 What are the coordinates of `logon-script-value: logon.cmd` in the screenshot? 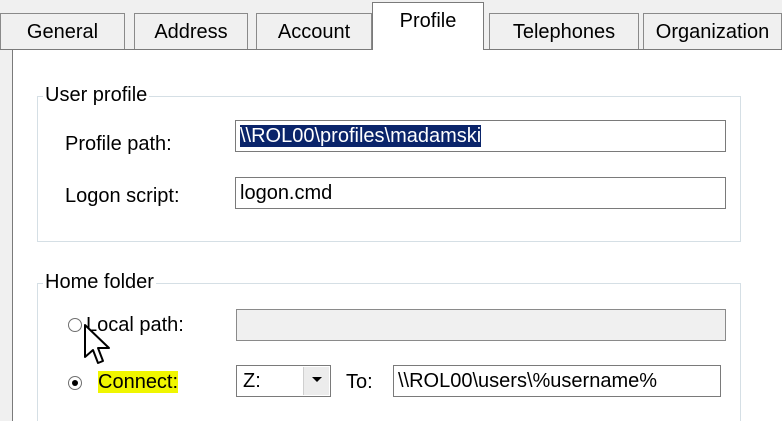 It's located at (286, 193).